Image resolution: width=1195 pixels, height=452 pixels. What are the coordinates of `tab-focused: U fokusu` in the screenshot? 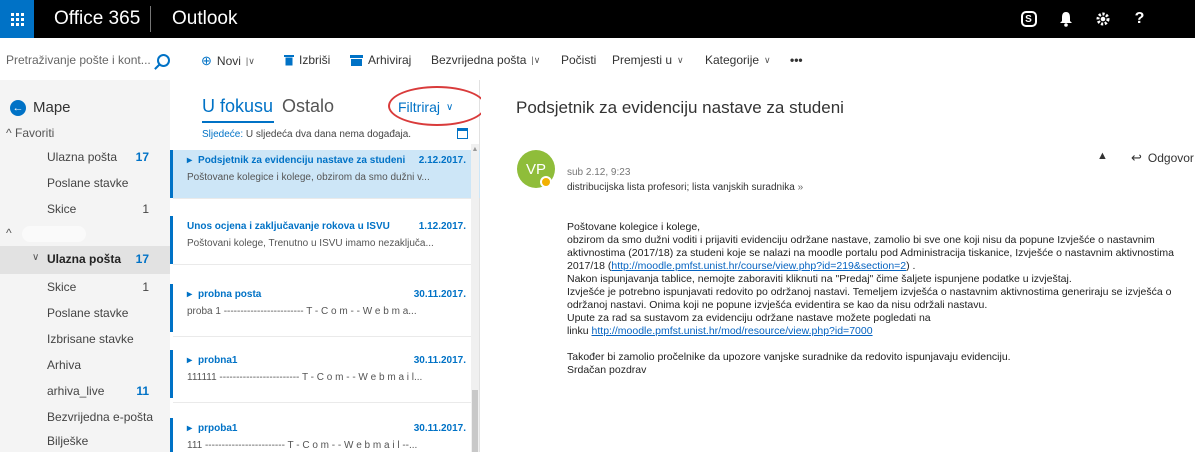 It's located at (237, 106).